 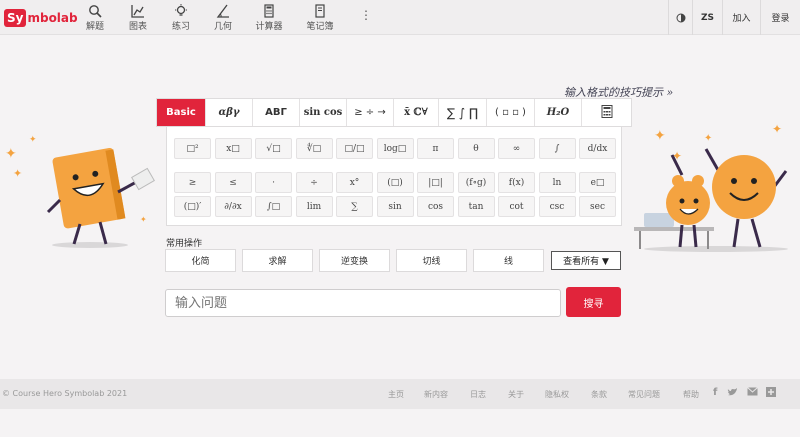 I want to click on math-key: ∞, so click(x=516, y=148).